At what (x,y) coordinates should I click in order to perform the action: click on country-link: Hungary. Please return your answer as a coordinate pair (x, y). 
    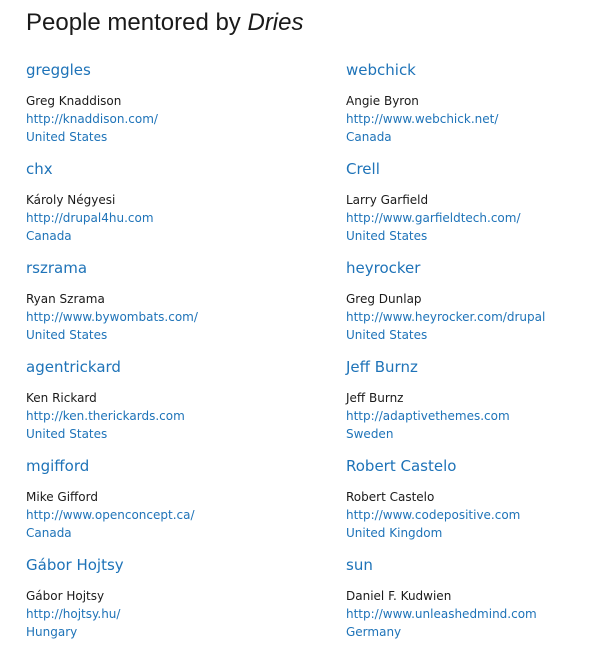
    Looking at the image, I should click on (186, 632).